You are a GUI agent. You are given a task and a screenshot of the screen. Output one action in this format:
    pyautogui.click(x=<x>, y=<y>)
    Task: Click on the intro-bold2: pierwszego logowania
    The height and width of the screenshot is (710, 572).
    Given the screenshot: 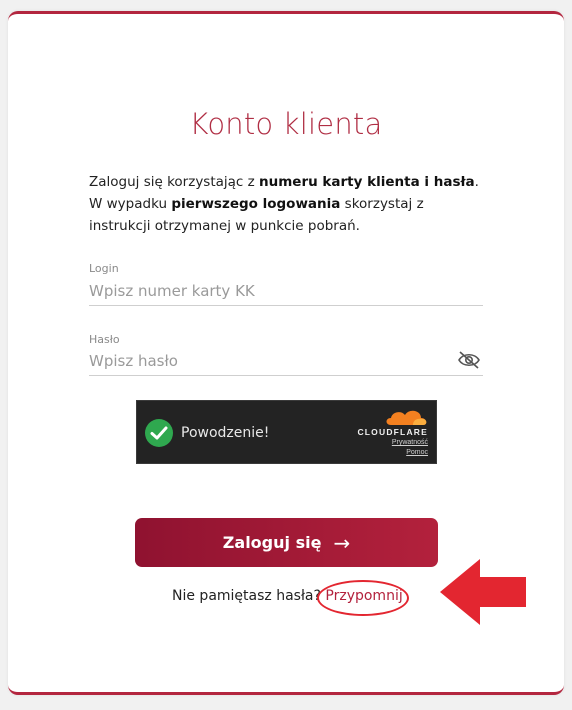 What is the action you would take?
    pyautogui.click(x=256, y=204)
    